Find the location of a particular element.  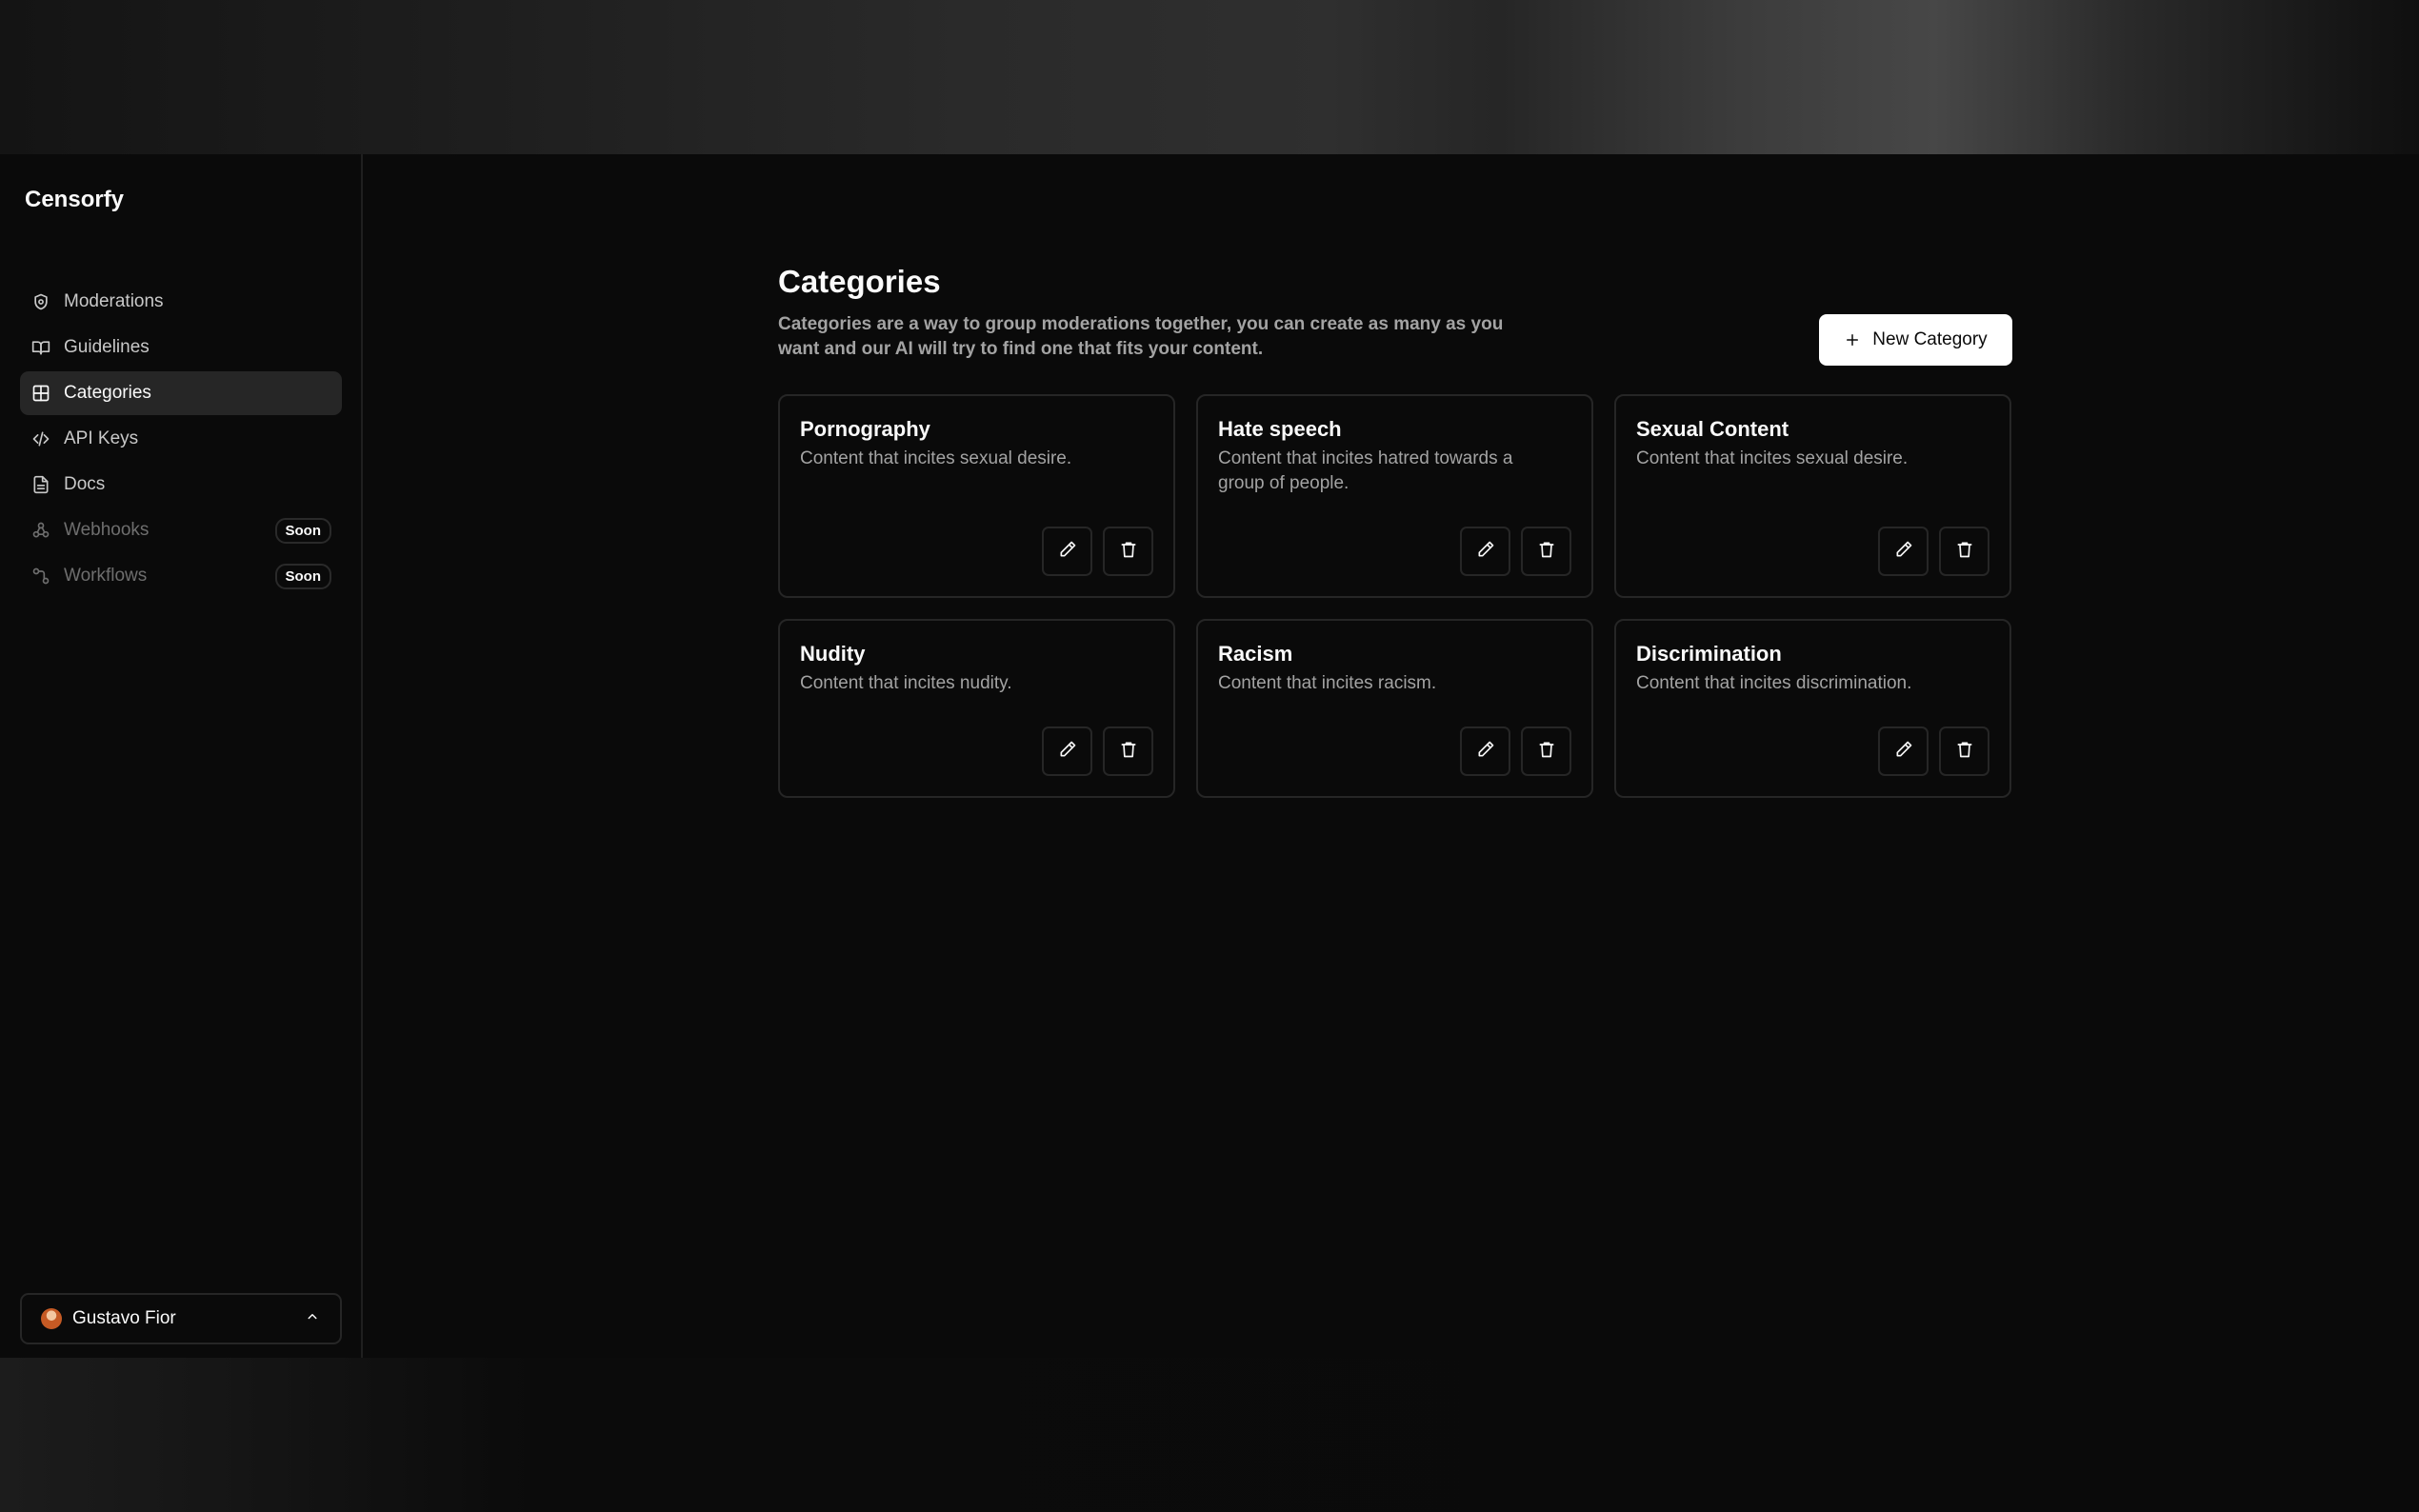

category-card: Racism Content that incites racism. is located at coordinates (1394, 708).